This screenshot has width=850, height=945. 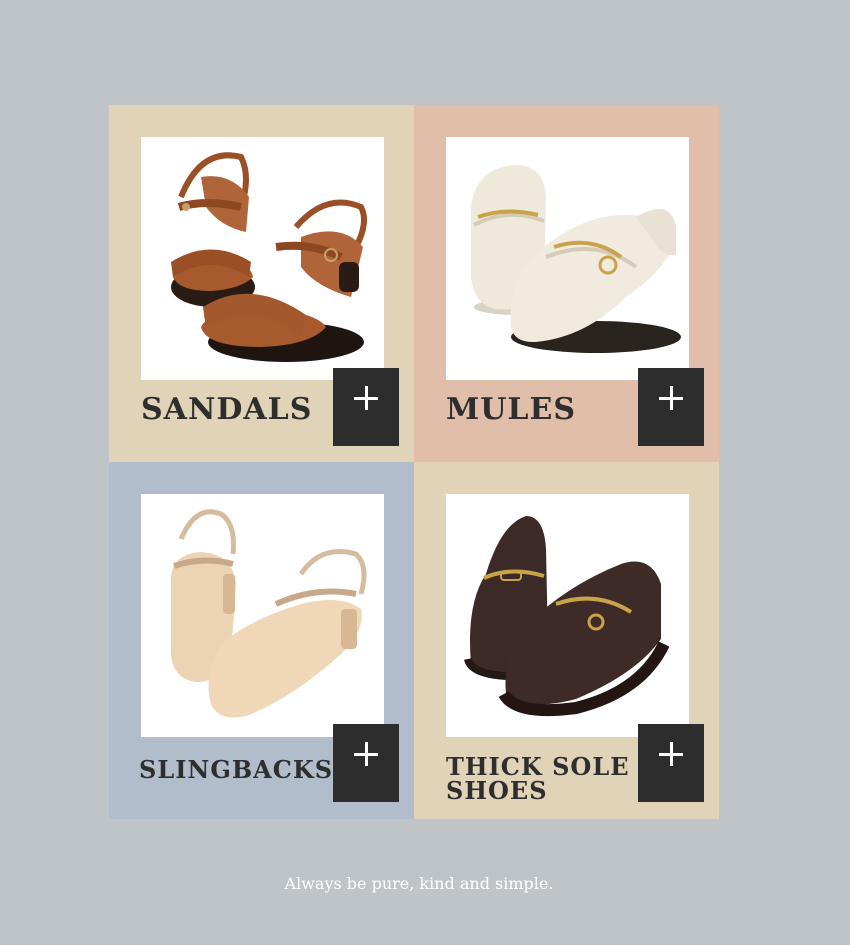 I want to click on category-tile-slingbacks: SLINGBACKS, so click(x=261, y=640).